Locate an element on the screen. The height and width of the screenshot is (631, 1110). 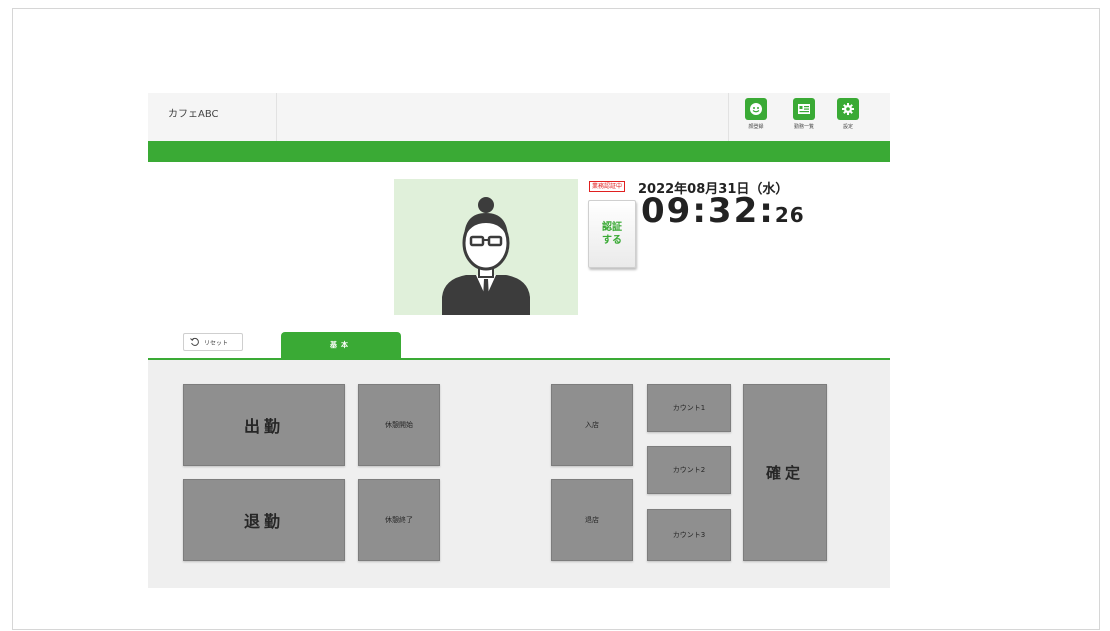
work-list-label: 勤務一覧 is located at coordinates (803, 127).